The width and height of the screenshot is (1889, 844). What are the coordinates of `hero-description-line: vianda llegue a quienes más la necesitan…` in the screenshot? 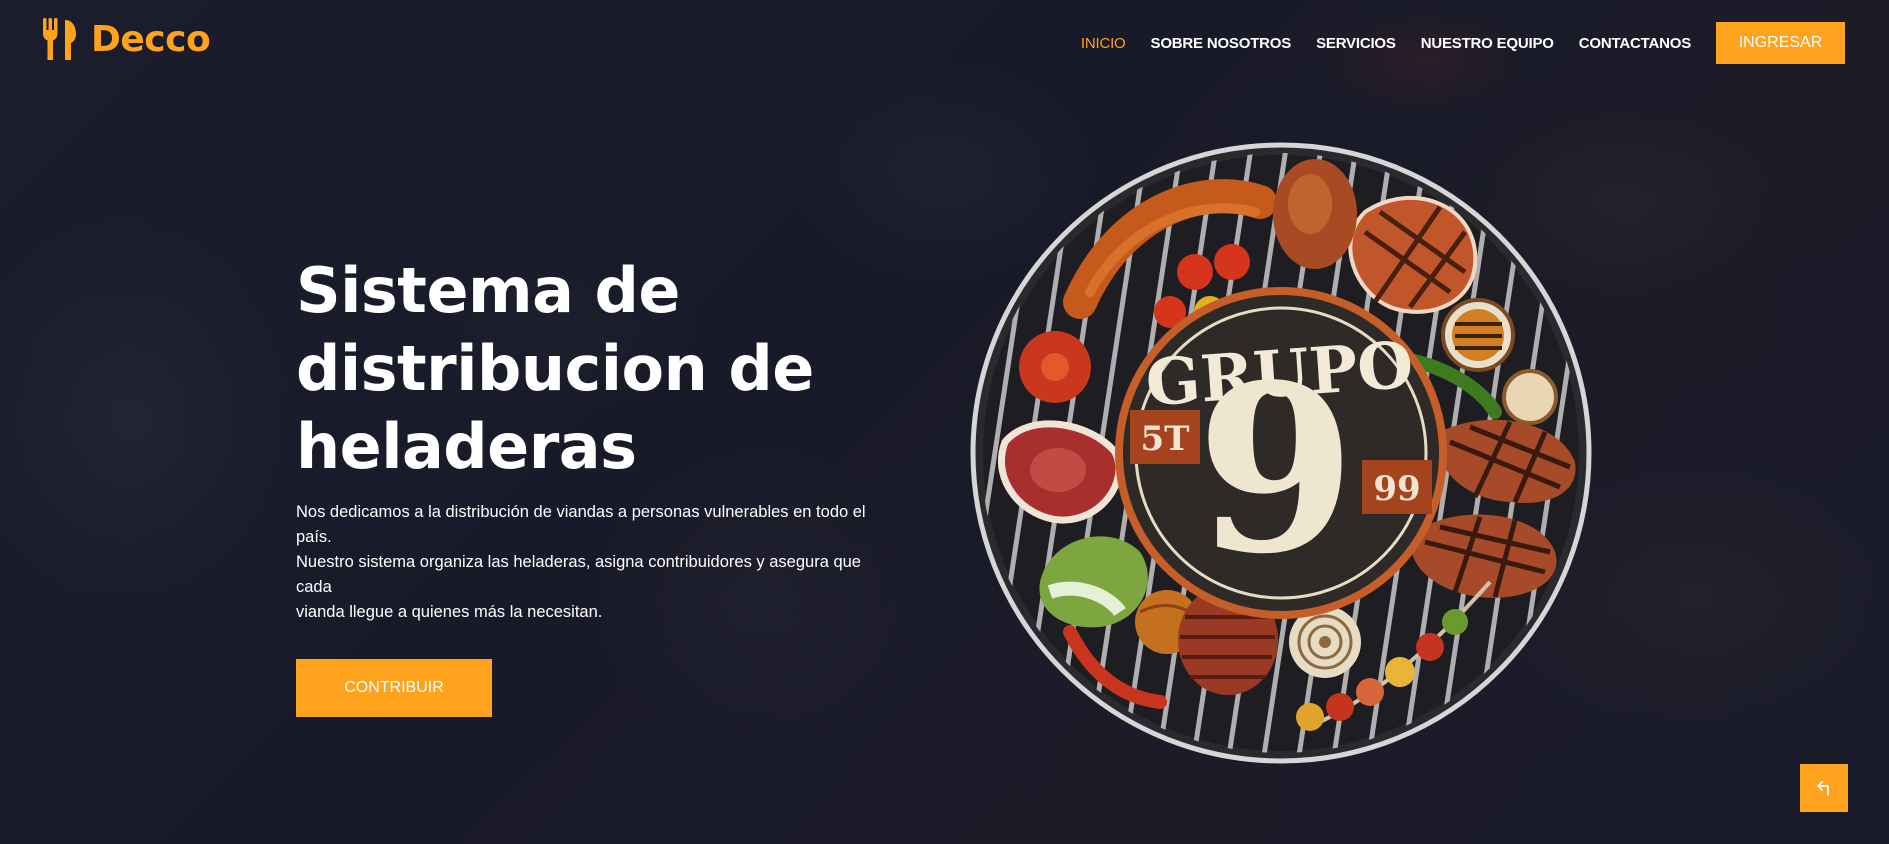 It's located at (449, 612).